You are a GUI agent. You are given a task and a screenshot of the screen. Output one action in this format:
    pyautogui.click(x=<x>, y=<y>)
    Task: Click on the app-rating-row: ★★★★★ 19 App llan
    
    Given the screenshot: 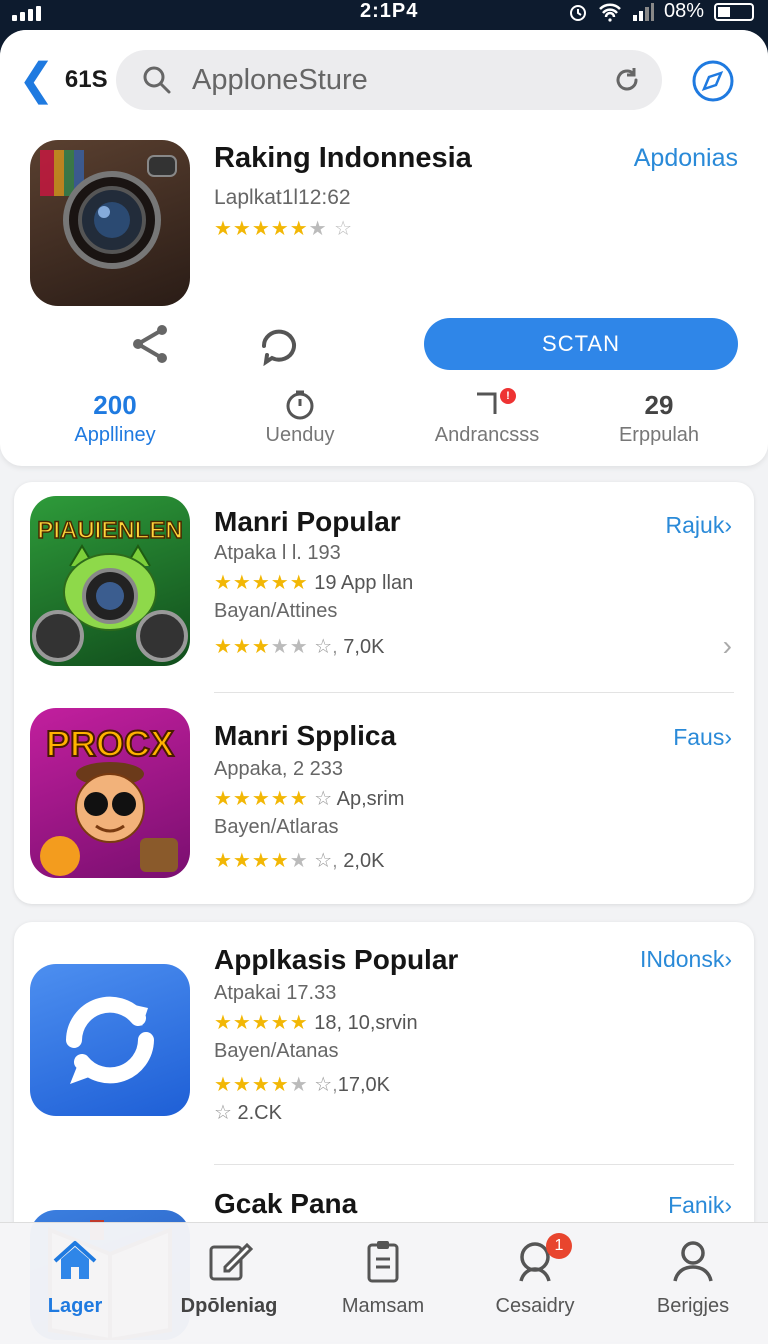 What is the action you would take?
    pyautogui.click(x=313, y=582)
    